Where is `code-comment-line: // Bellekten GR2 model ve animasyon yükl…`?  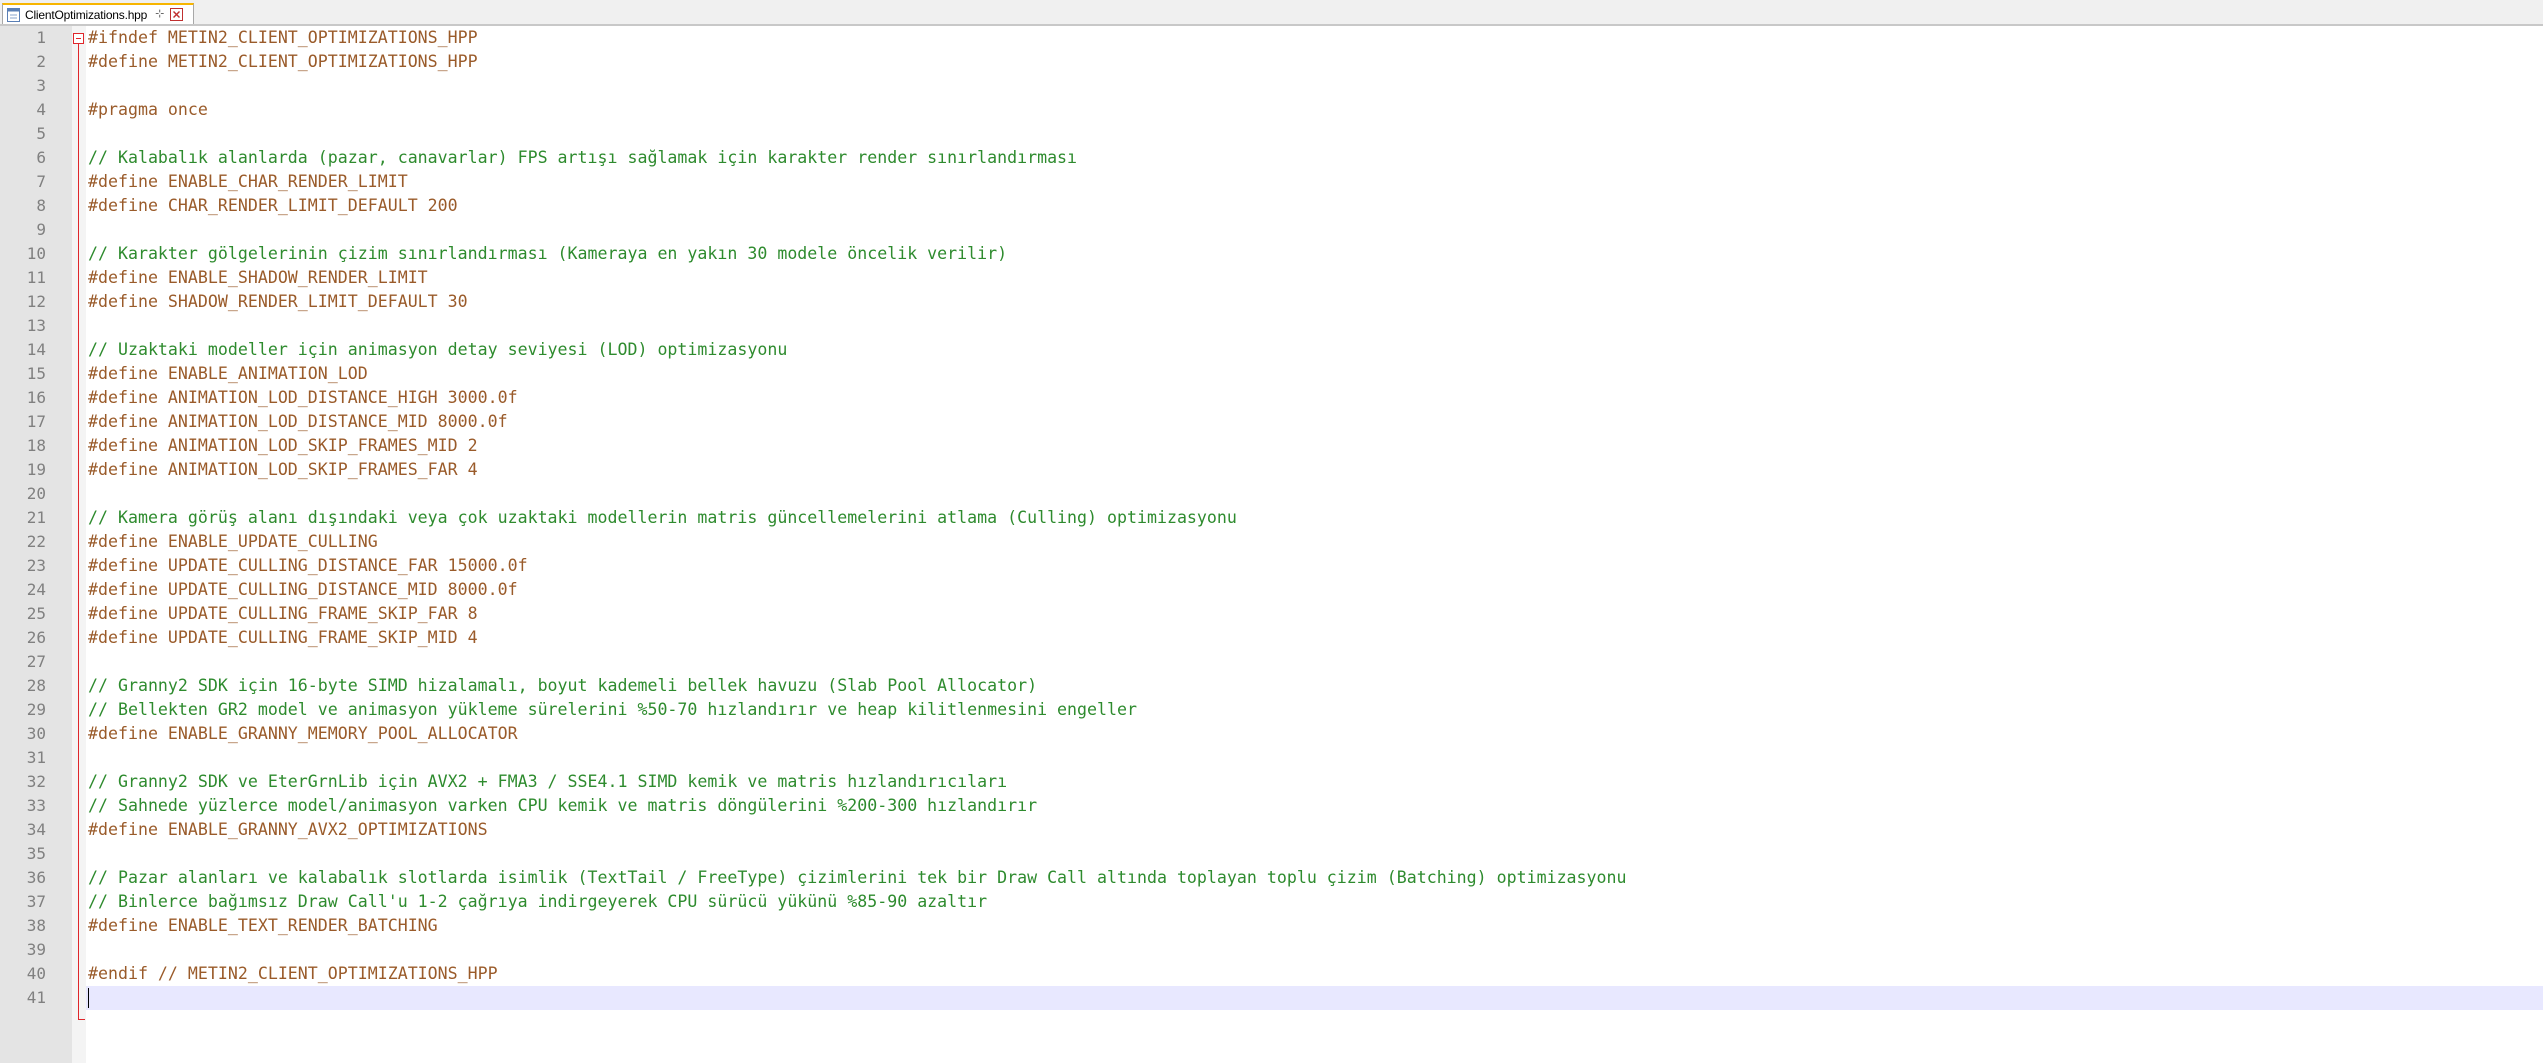 code-comment-line: // Bellekten GR2 model ve animasyon yükl… is located at coordinates (612, 710).